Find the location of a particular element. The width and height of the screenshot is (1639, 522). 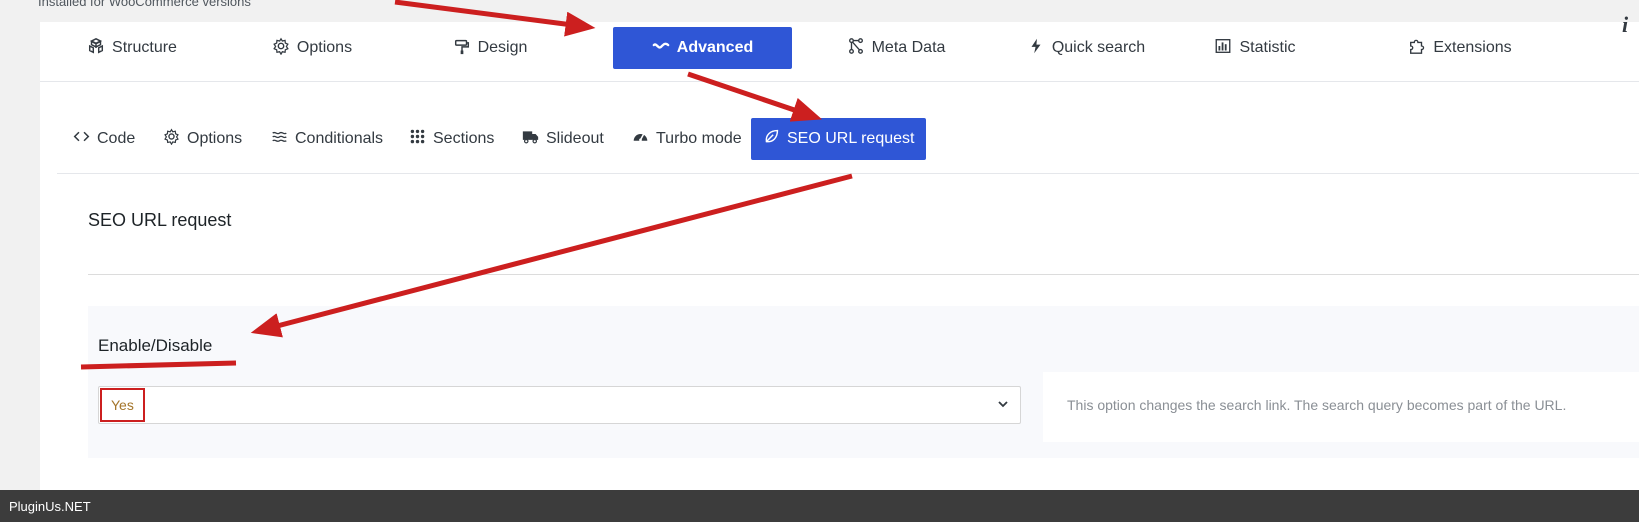

code-icon is located at coordinates (81, 139).